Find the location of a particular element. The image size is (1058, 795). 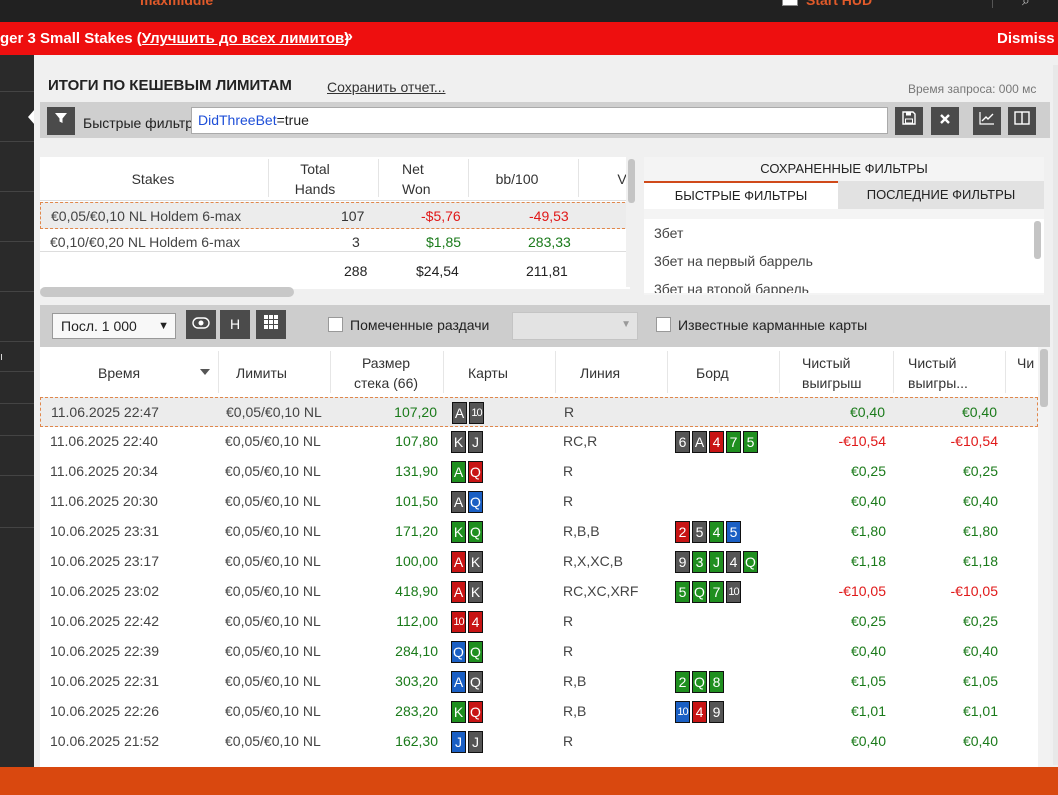

page-scrollbar is located at coordinates (1055, 415).